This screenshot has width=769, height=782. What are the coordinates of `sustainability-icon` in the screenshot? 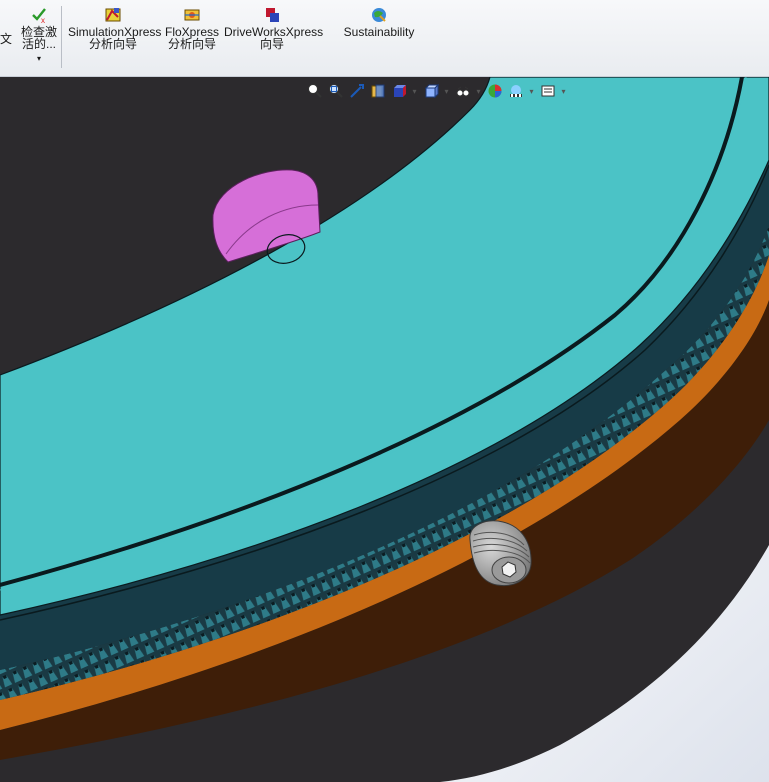 It's located at (379, 15).